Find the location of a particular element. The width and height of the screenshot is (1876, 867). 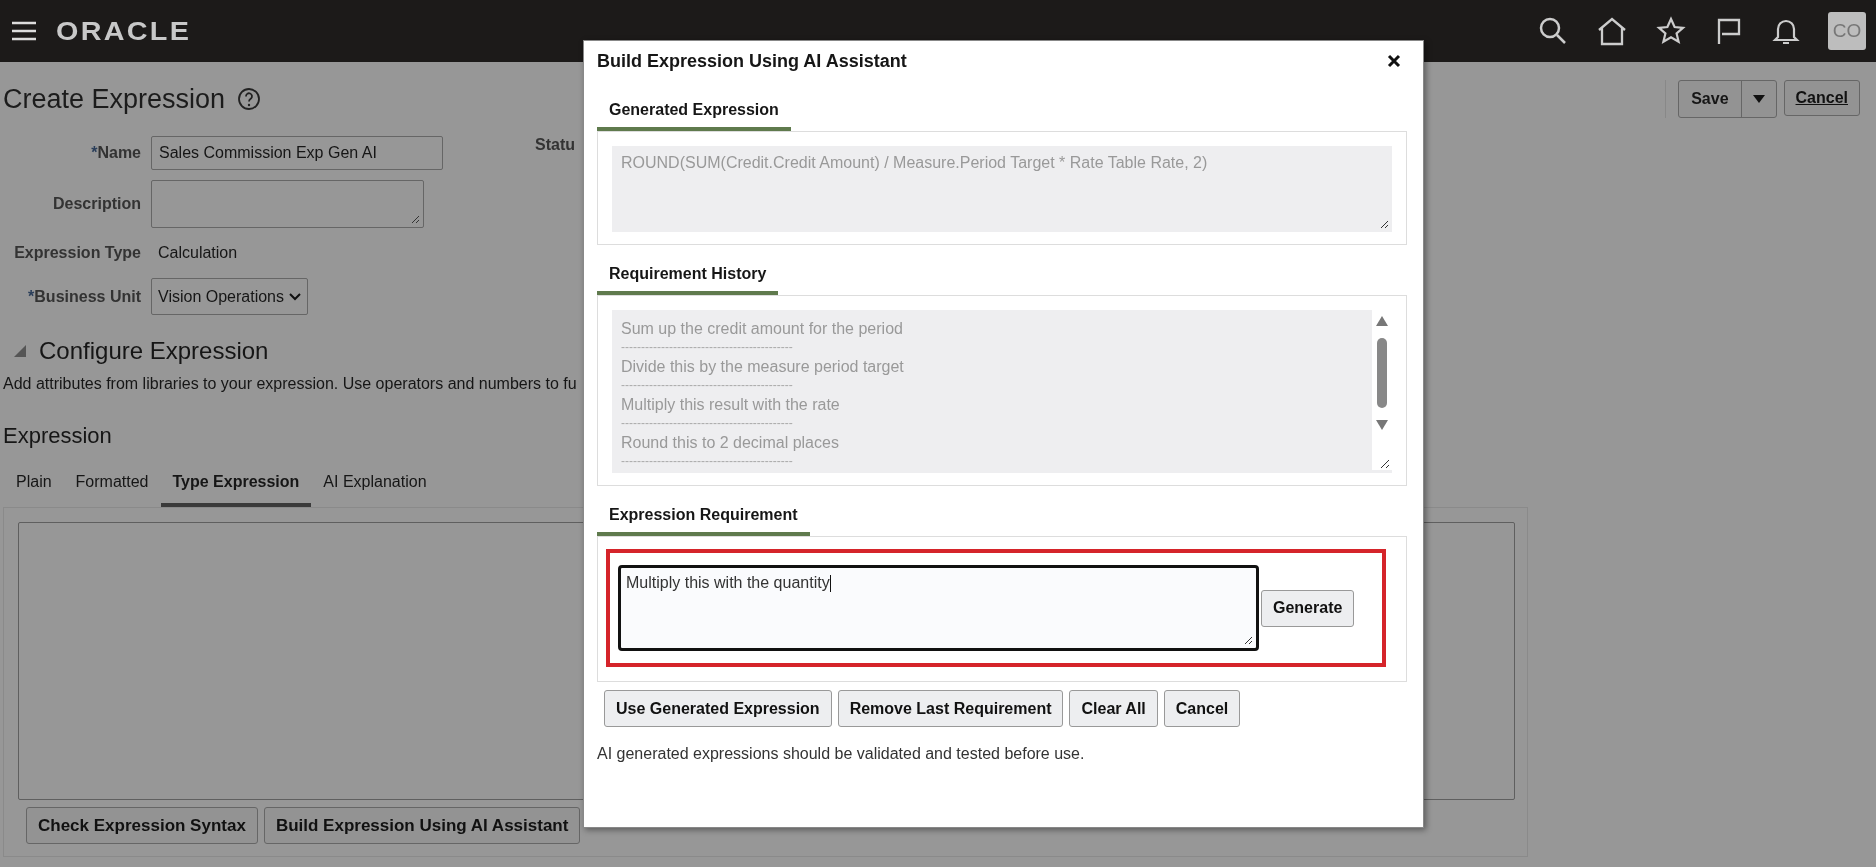

section-header: Generated Expression is located at coordinates (694, 112).